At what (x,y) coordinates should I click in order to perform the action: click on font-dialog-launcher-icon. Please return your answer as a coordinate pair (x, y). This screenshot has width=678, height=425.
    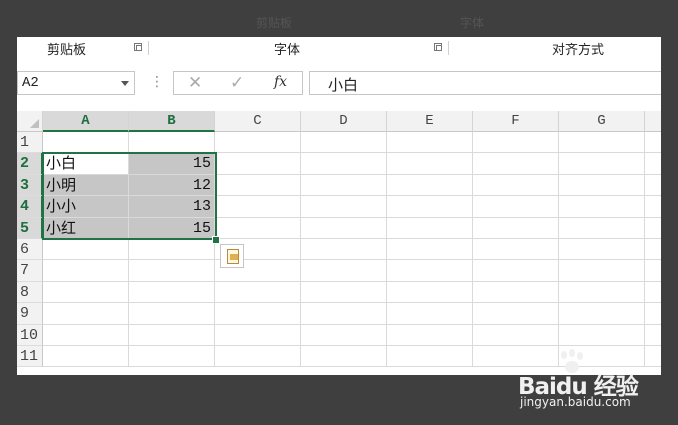
    Looking at the image, I should click on (438, 47).